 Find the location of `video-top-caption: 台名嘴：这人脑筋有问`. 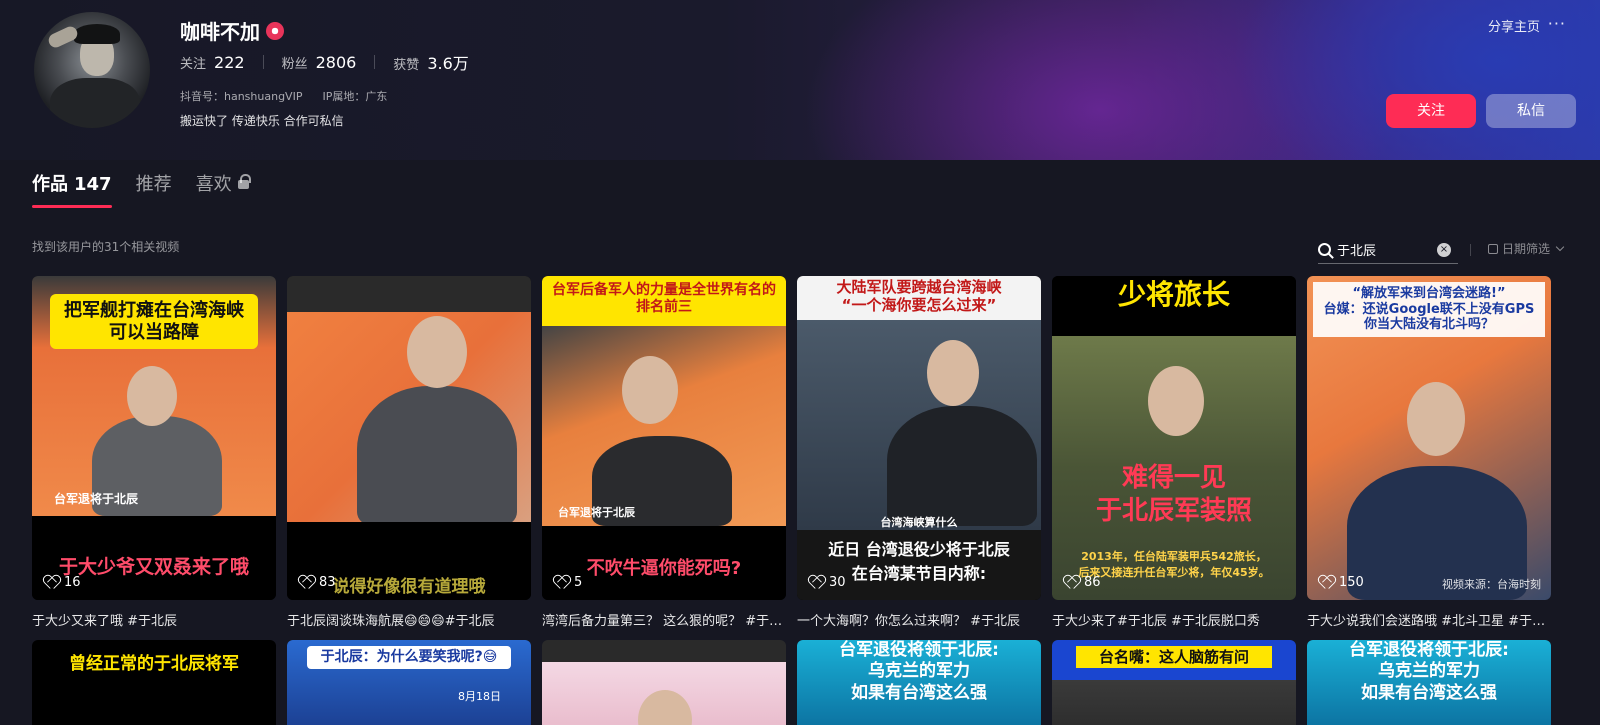

video-top-caption: 台名嘴：这人脑筋有问 is located at coordinates (1174, 657).